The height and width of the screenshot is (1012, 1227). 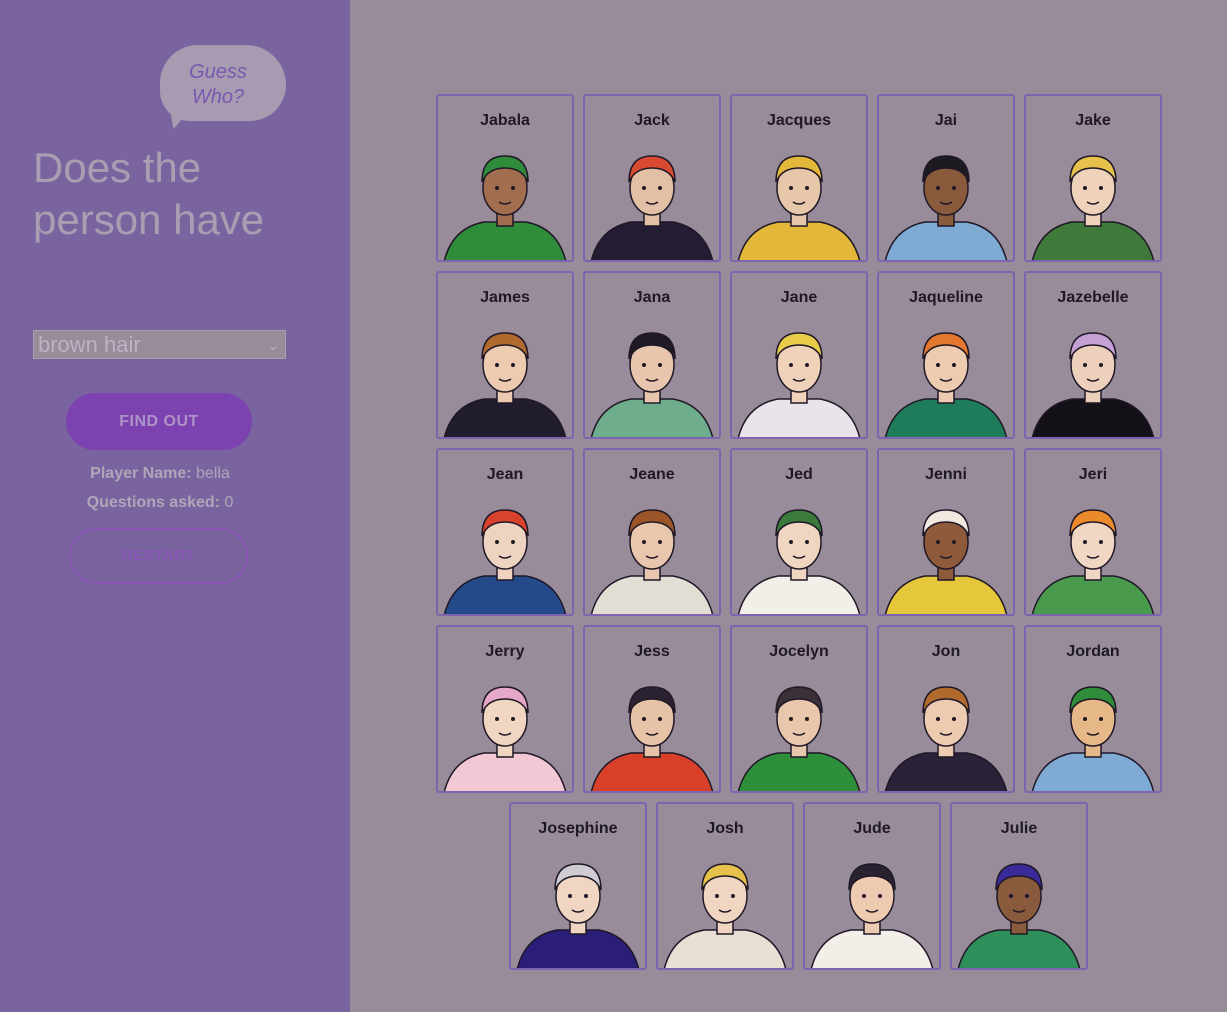 I want to click on character-card: Josephine, so click(x=578, y=886).